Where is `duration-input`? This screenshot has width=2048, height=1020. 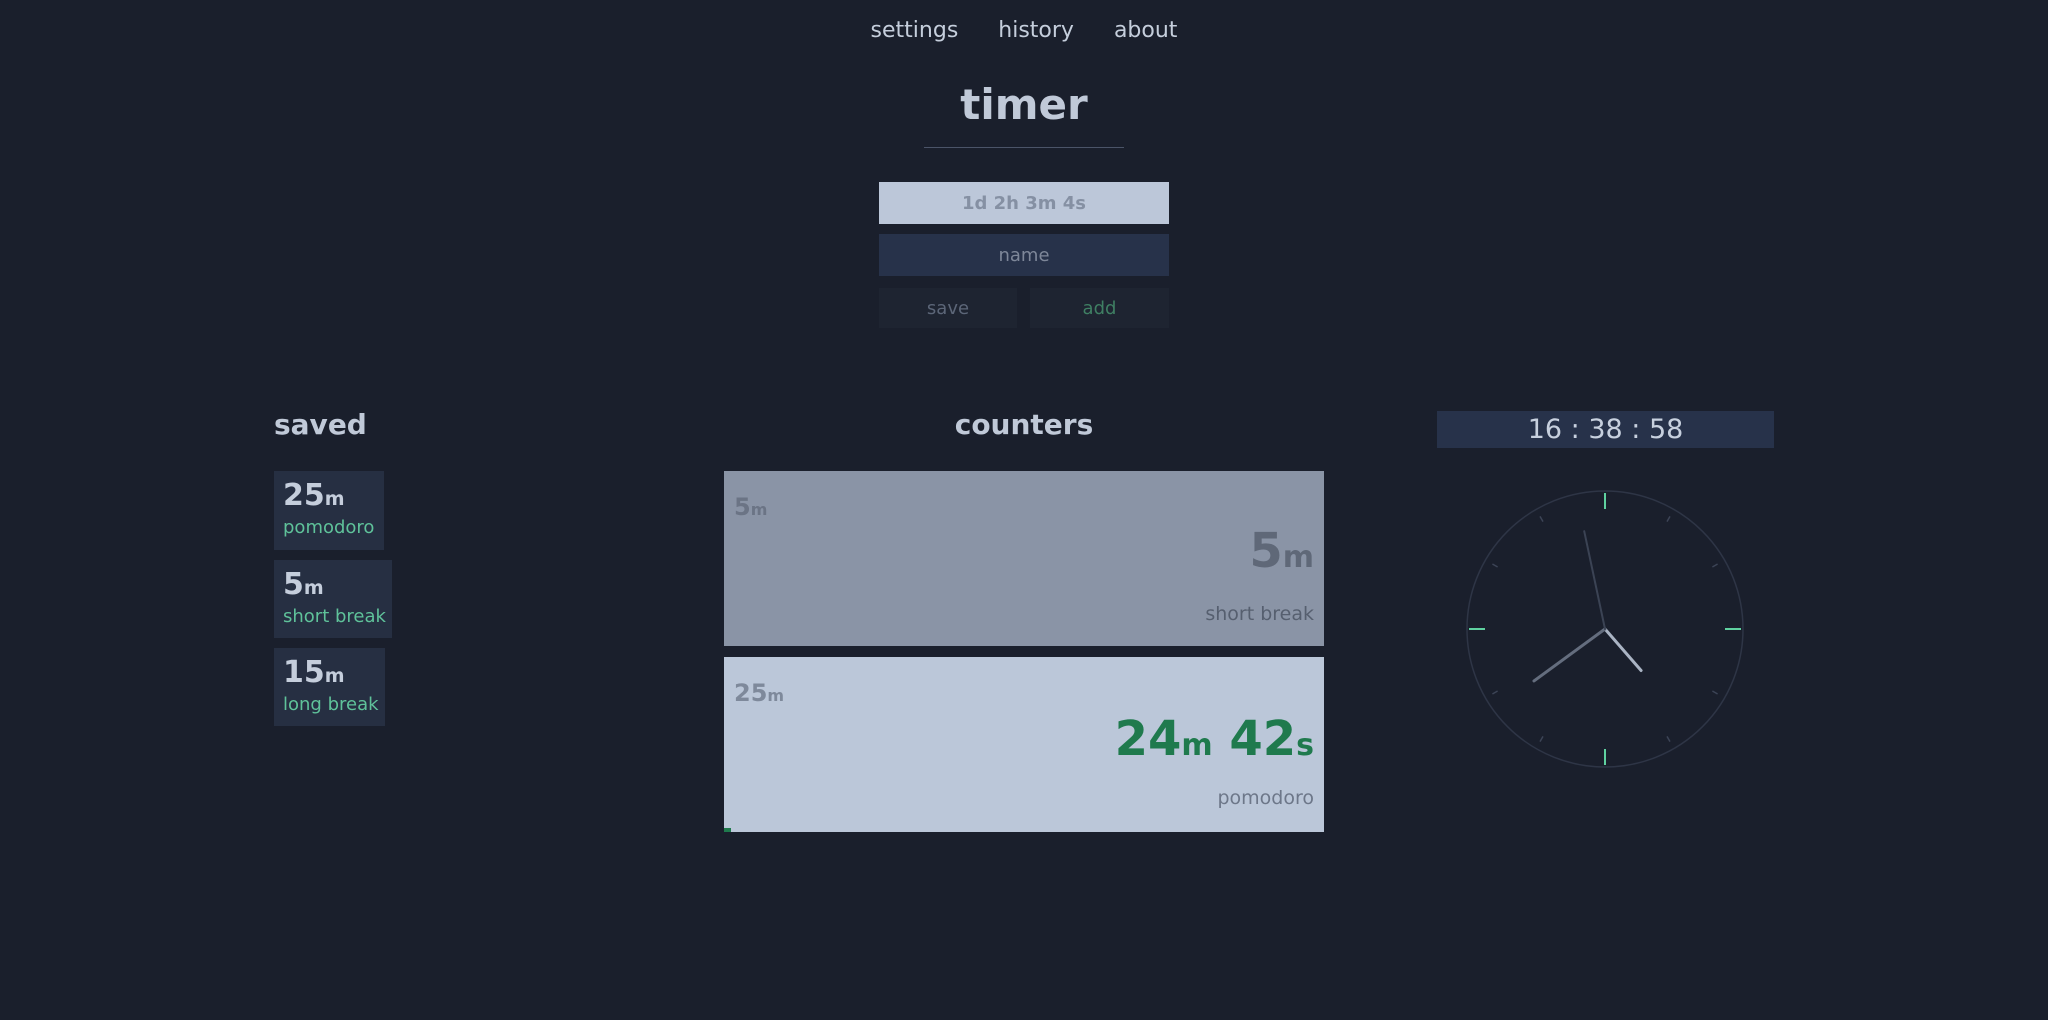
duration-input is located at coordinates (1024, 203).